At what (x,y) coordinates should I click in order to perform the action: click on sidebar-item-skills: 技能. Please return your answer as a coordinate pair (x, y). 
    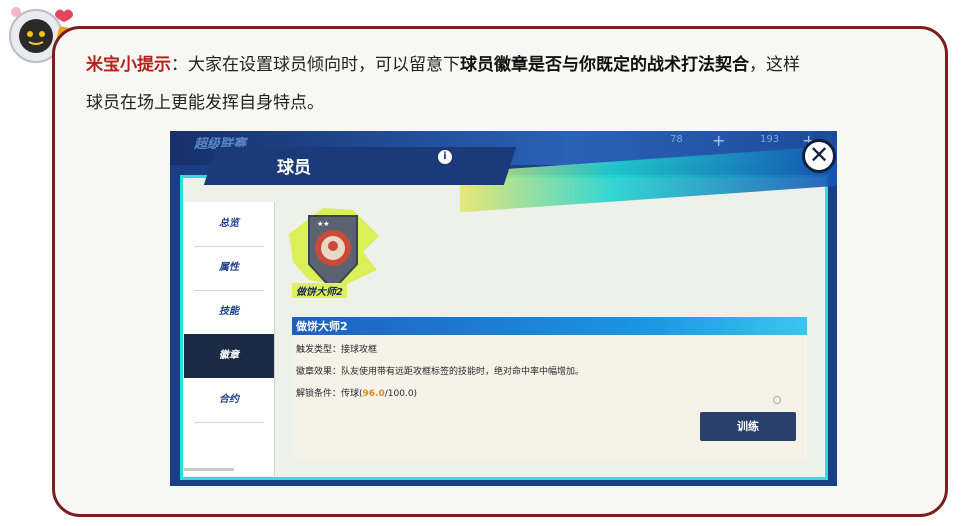
    Looking at the image, I should click on (229, 312).